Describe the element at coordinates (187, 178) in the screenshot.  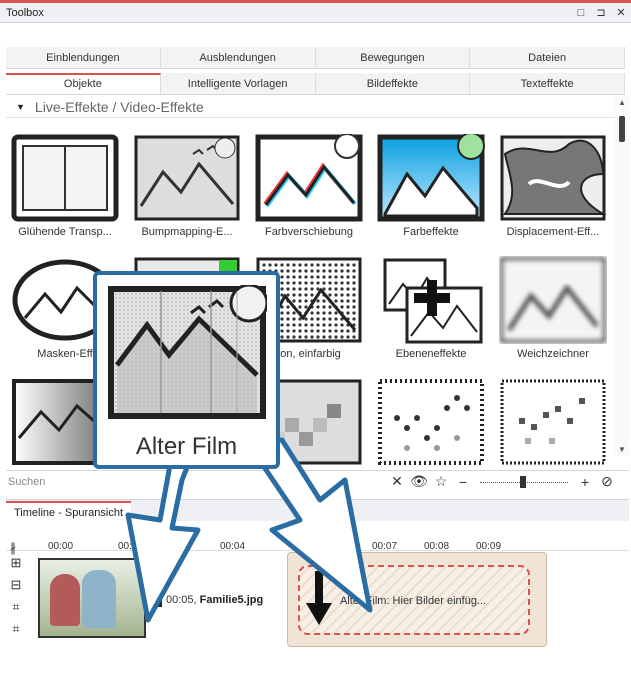
I see `bumpmapping-thumbnail` at that location.